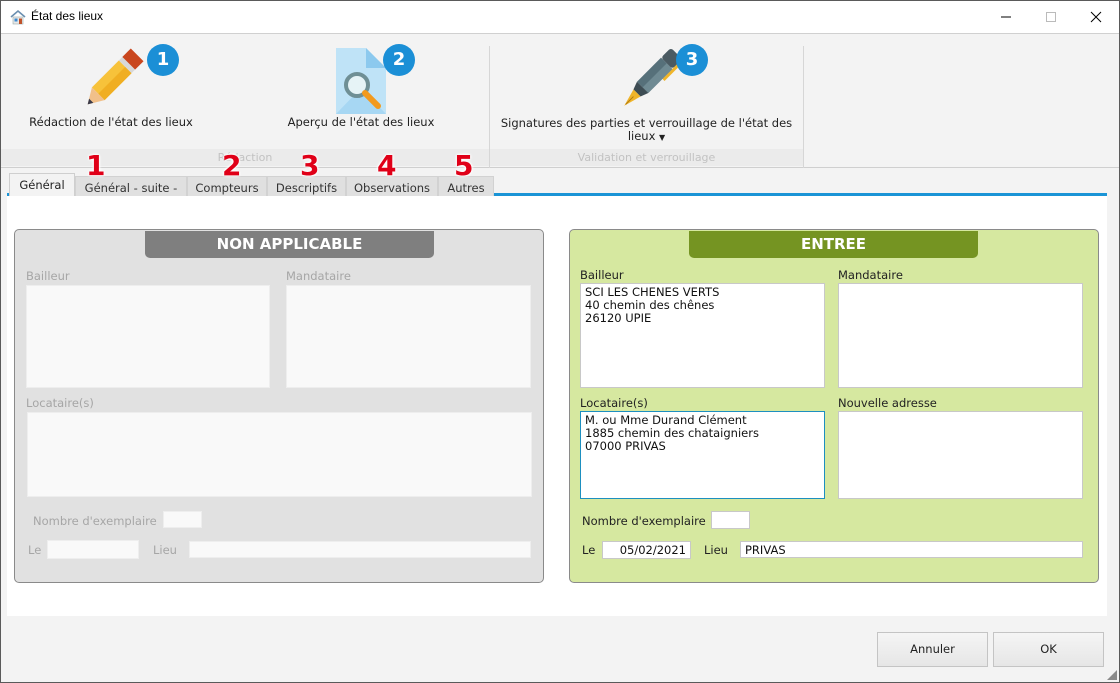 The image size is (1120, 683). Describe the element at coordinates (310, 165) in the screenshot. I see `tab-marker-3: 3` at that location.